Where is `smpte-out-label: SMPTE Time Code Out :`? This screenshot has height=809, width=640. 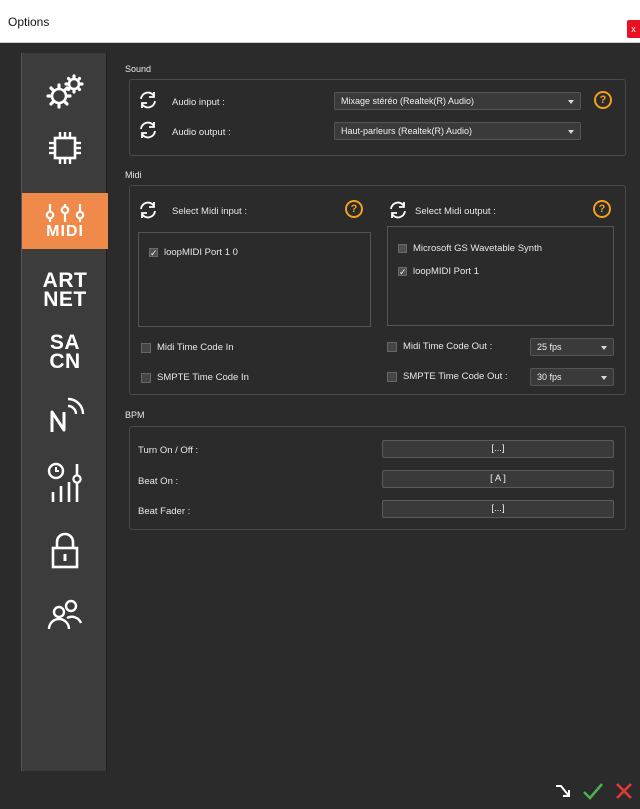
smpte-out-label: SMPTE Time Code Out : is located at coordinates (455, 376).